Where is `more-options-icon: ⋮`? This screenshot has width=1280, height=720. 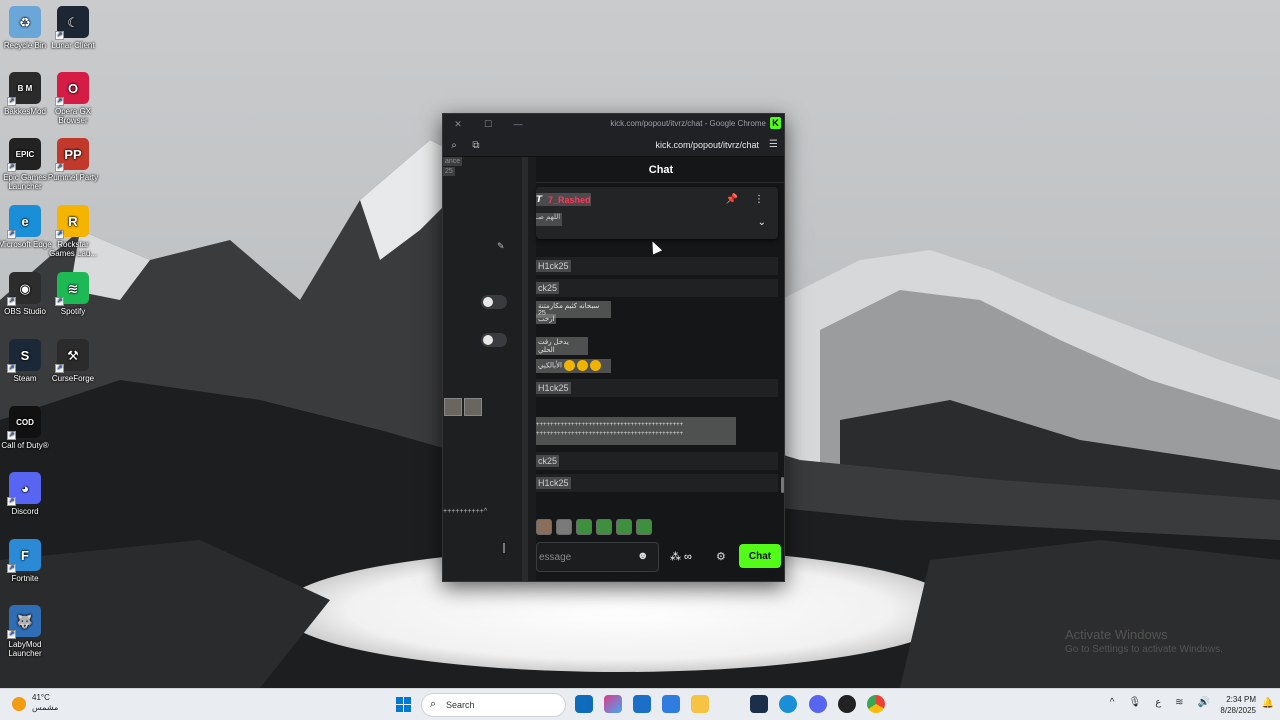
more-options-icon: ⋮ is located at coordinates (759, 199).